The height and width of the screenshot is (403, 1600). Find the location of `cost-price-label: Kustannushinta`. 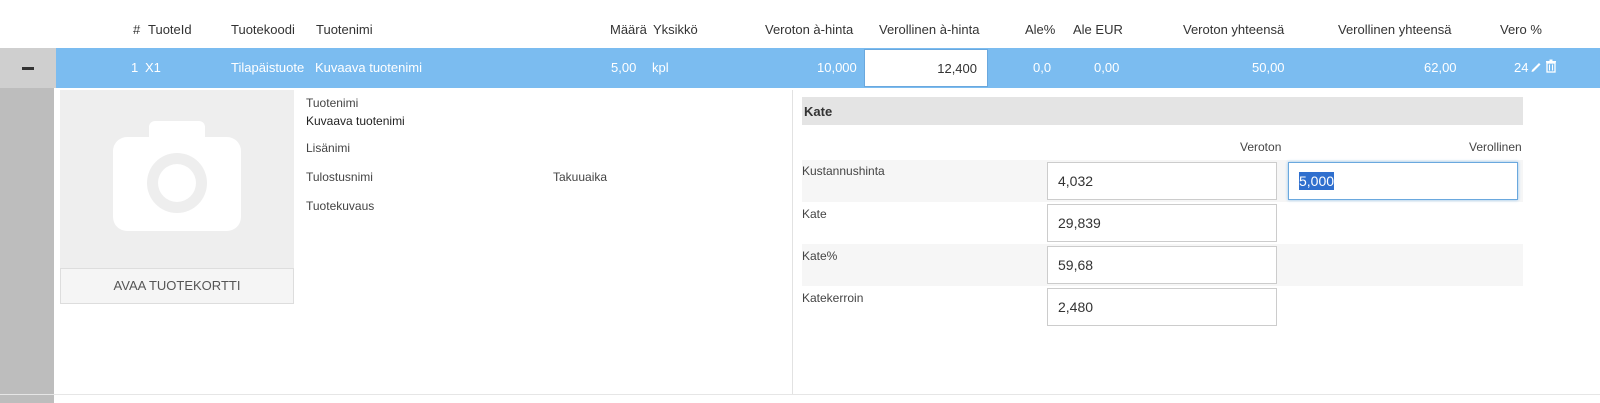

cost-price-label: Kustannushinta is located at coordinates (843, 171).